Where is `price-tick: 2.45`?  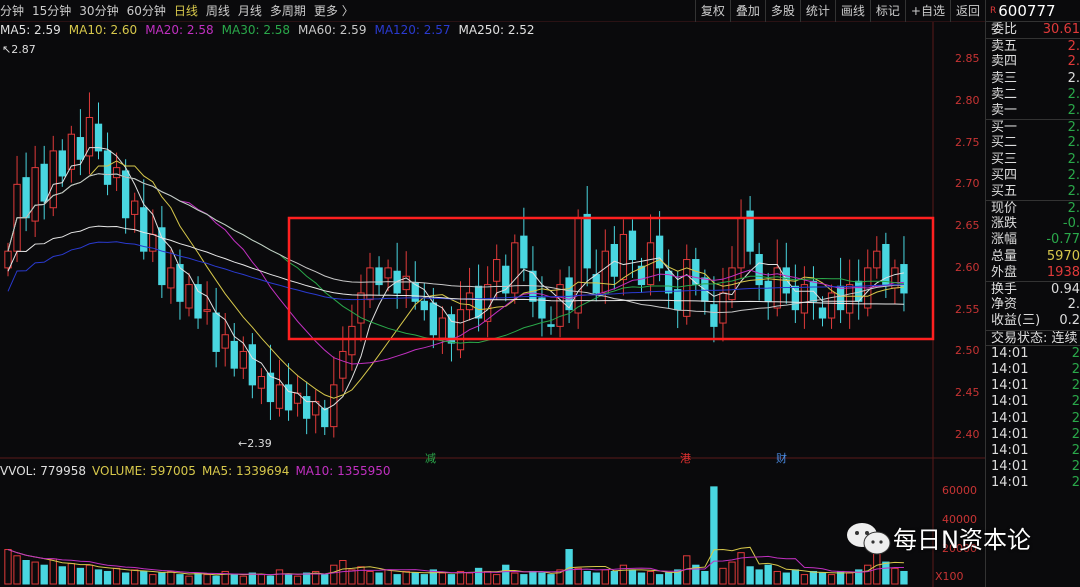 price-tick: 2.45 is located at coordinates (967, 393).